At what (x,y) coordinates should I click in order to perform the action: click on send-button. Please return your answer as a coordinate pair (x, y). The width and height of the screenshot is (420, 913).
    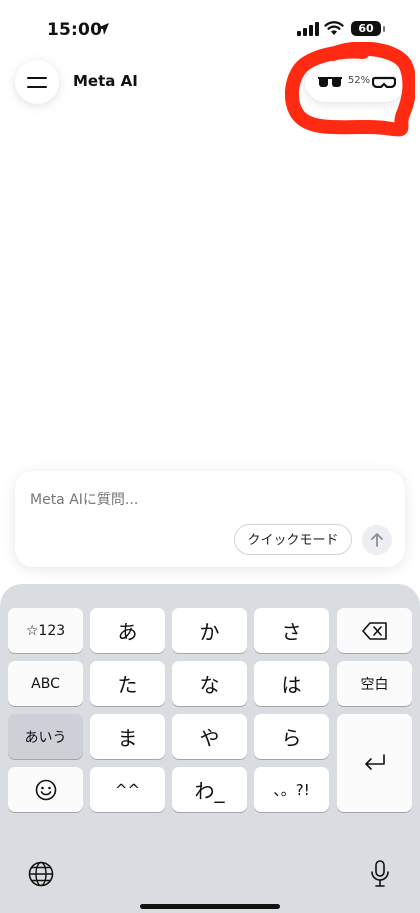
    Looking at the image, I should click on (377, 540).